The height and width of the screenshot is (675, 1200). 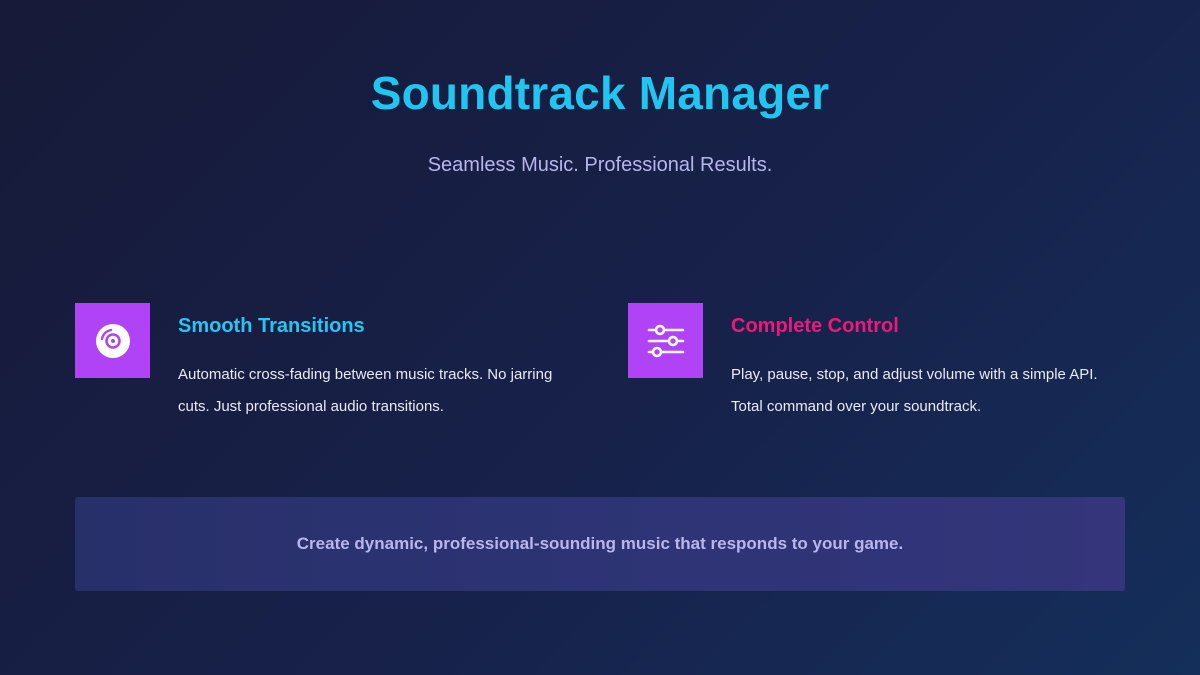 What do you see at coordinates (665, 340) in the screenshot?
I see `sliders-icon` at bounding box center [665, 340].